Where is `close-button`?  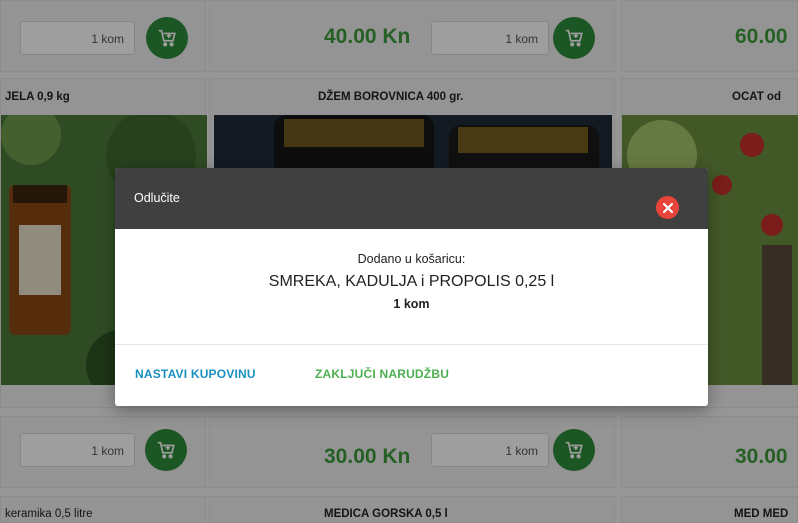
close-button is located at coordinates (667, 207).